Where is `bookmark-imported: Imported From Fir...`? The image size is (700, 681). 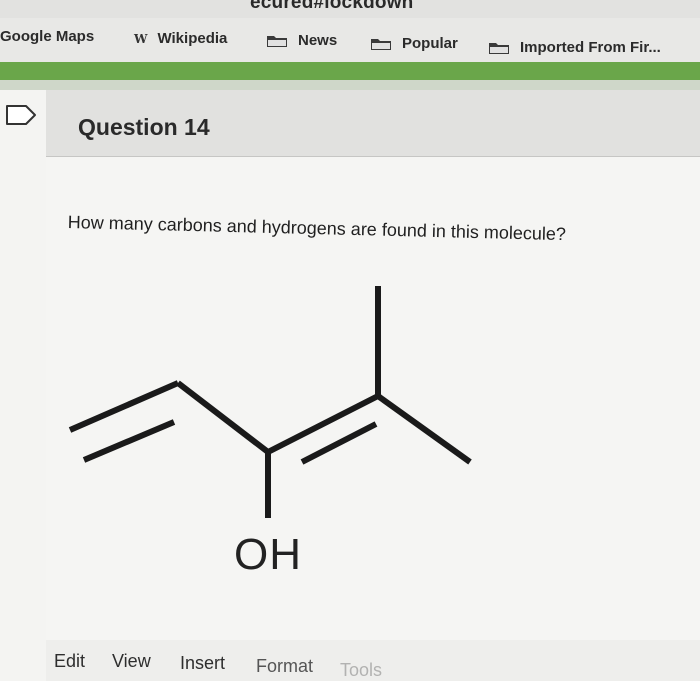
bookmark-imported: Imported From Fir... is located at coordinates (574, 47).